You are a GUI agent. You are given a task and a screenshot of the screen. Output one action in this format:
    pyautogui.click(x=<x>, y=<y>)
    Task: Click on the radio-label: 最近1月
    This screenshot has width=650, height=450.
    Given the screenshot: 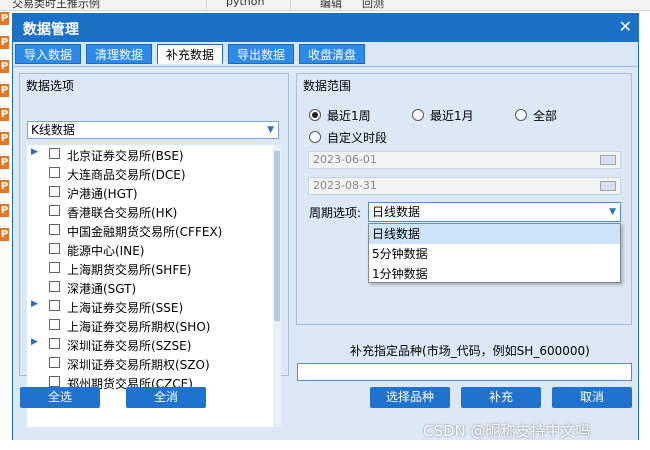 What is the action you would take?
    pyautogui.click(x=452, y=116)
    